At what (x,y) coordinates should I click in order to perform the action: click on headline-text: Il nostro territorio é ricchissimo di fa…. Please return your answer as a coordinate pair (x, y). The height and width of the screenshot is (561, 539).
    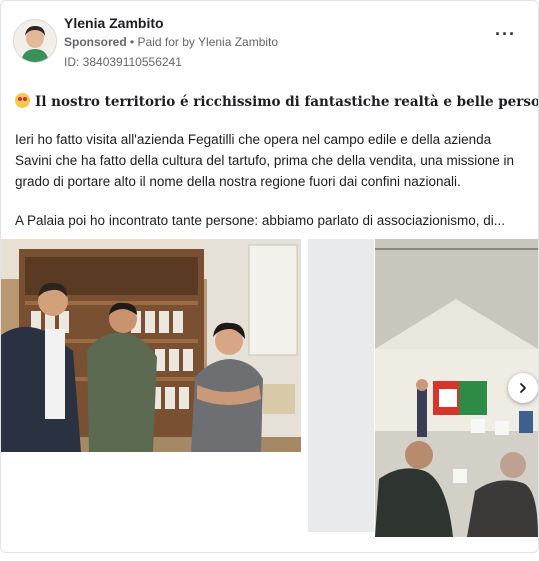
    Looking at the image, I should click on (287, 102).